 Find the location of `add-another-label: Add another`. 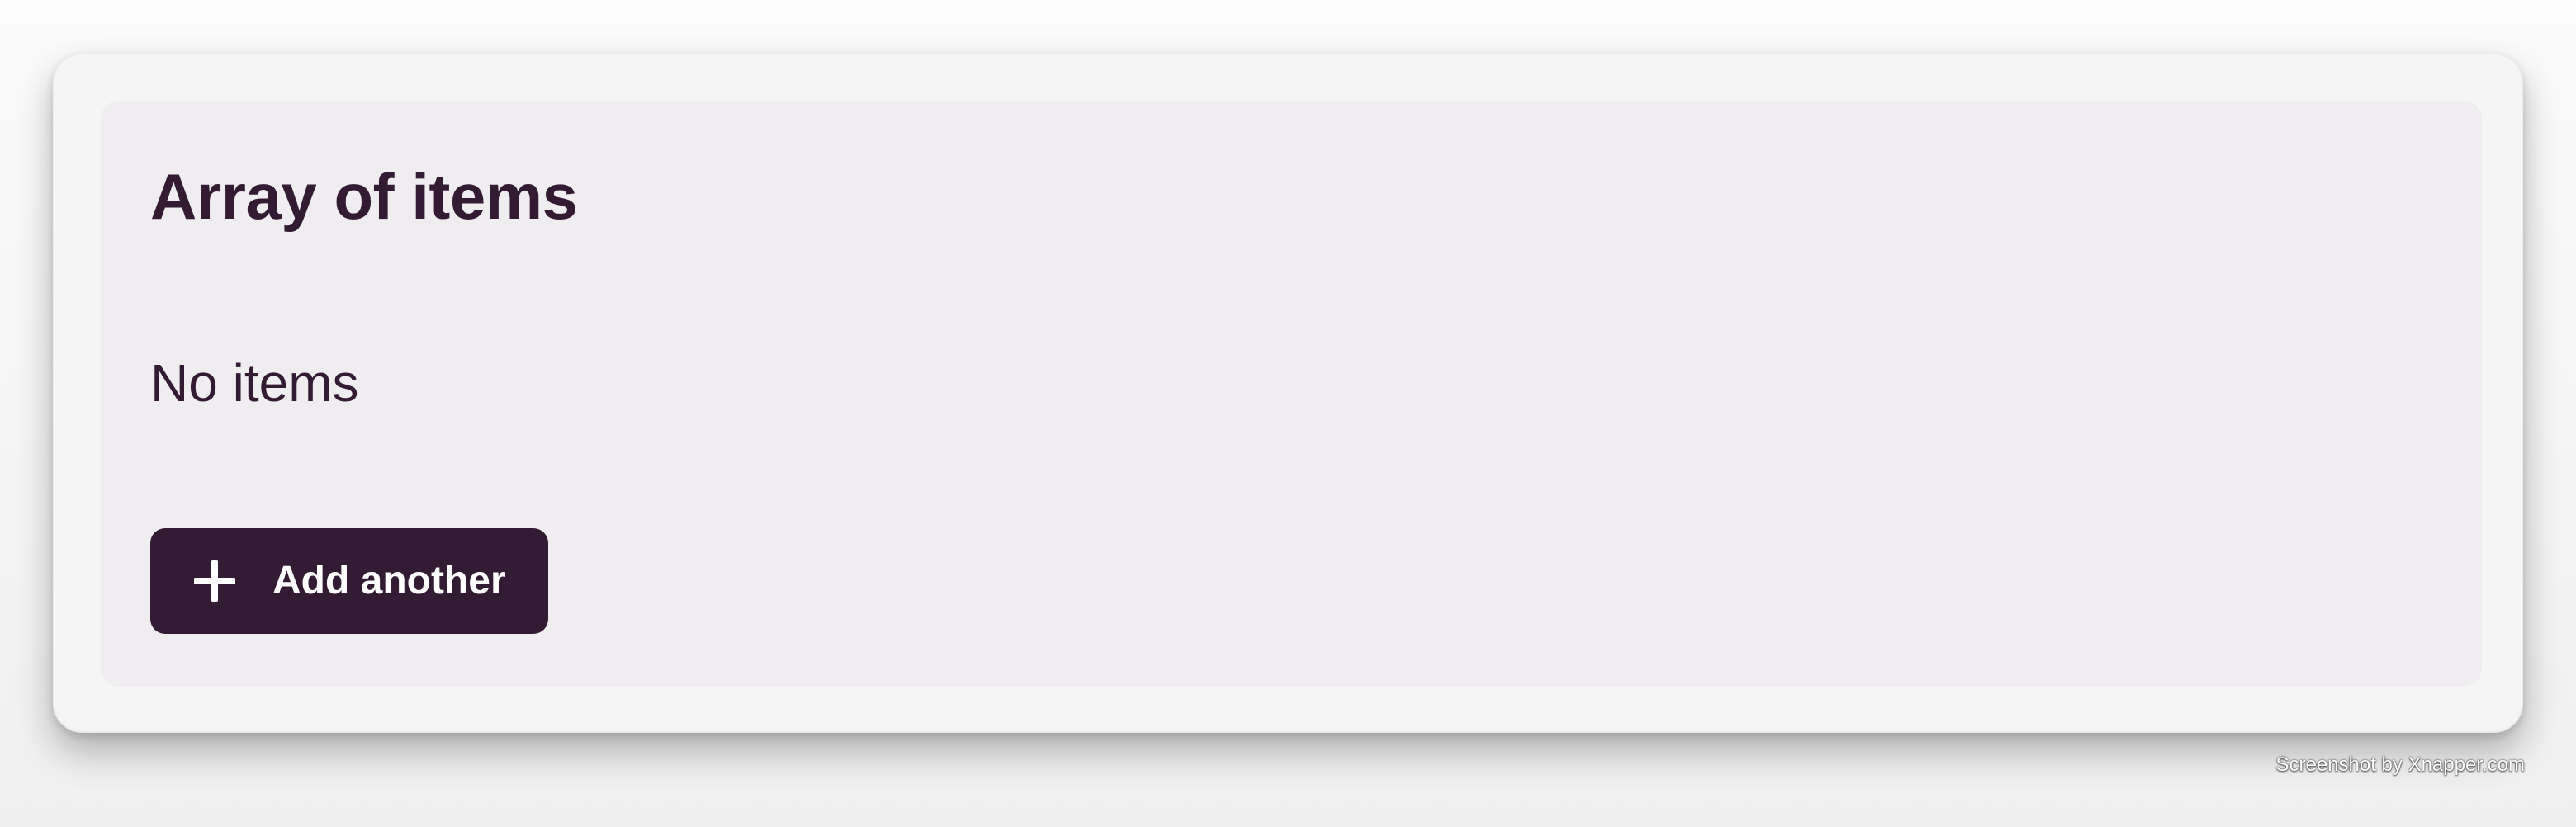

add-another-label: Add another is located at coordinates (389, 581).